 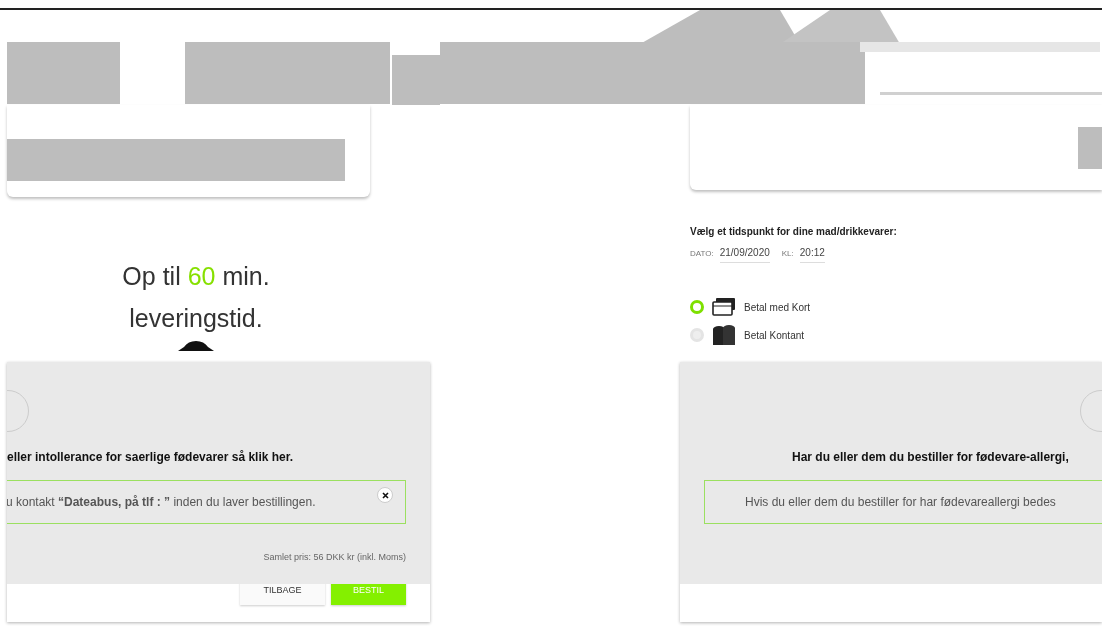 I want to click on delivery-time-text: Op til 60 min., so click(x=196, y=276).